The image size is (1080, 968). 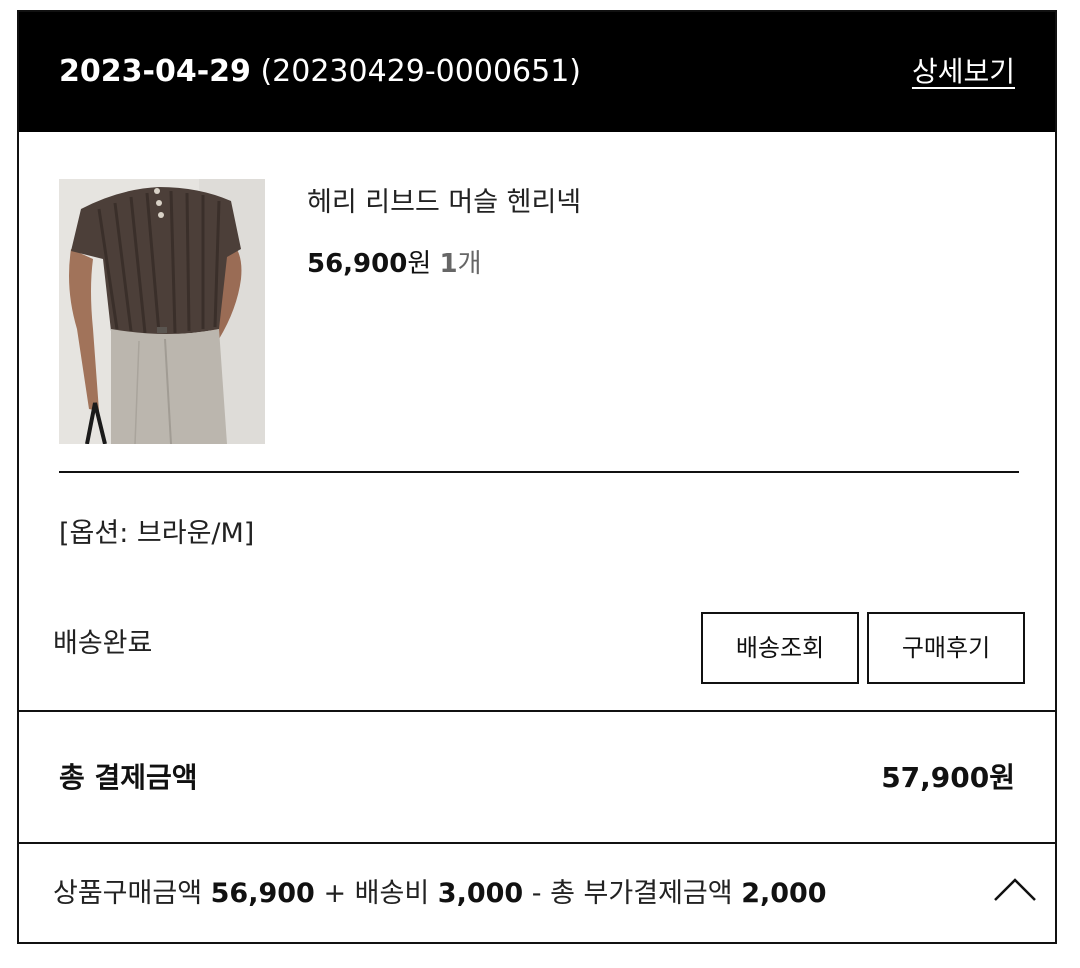 What do you see at coordinates (537, 711) in the screenshot?
I see `section-divider-top` at bounding box center [537, 711].